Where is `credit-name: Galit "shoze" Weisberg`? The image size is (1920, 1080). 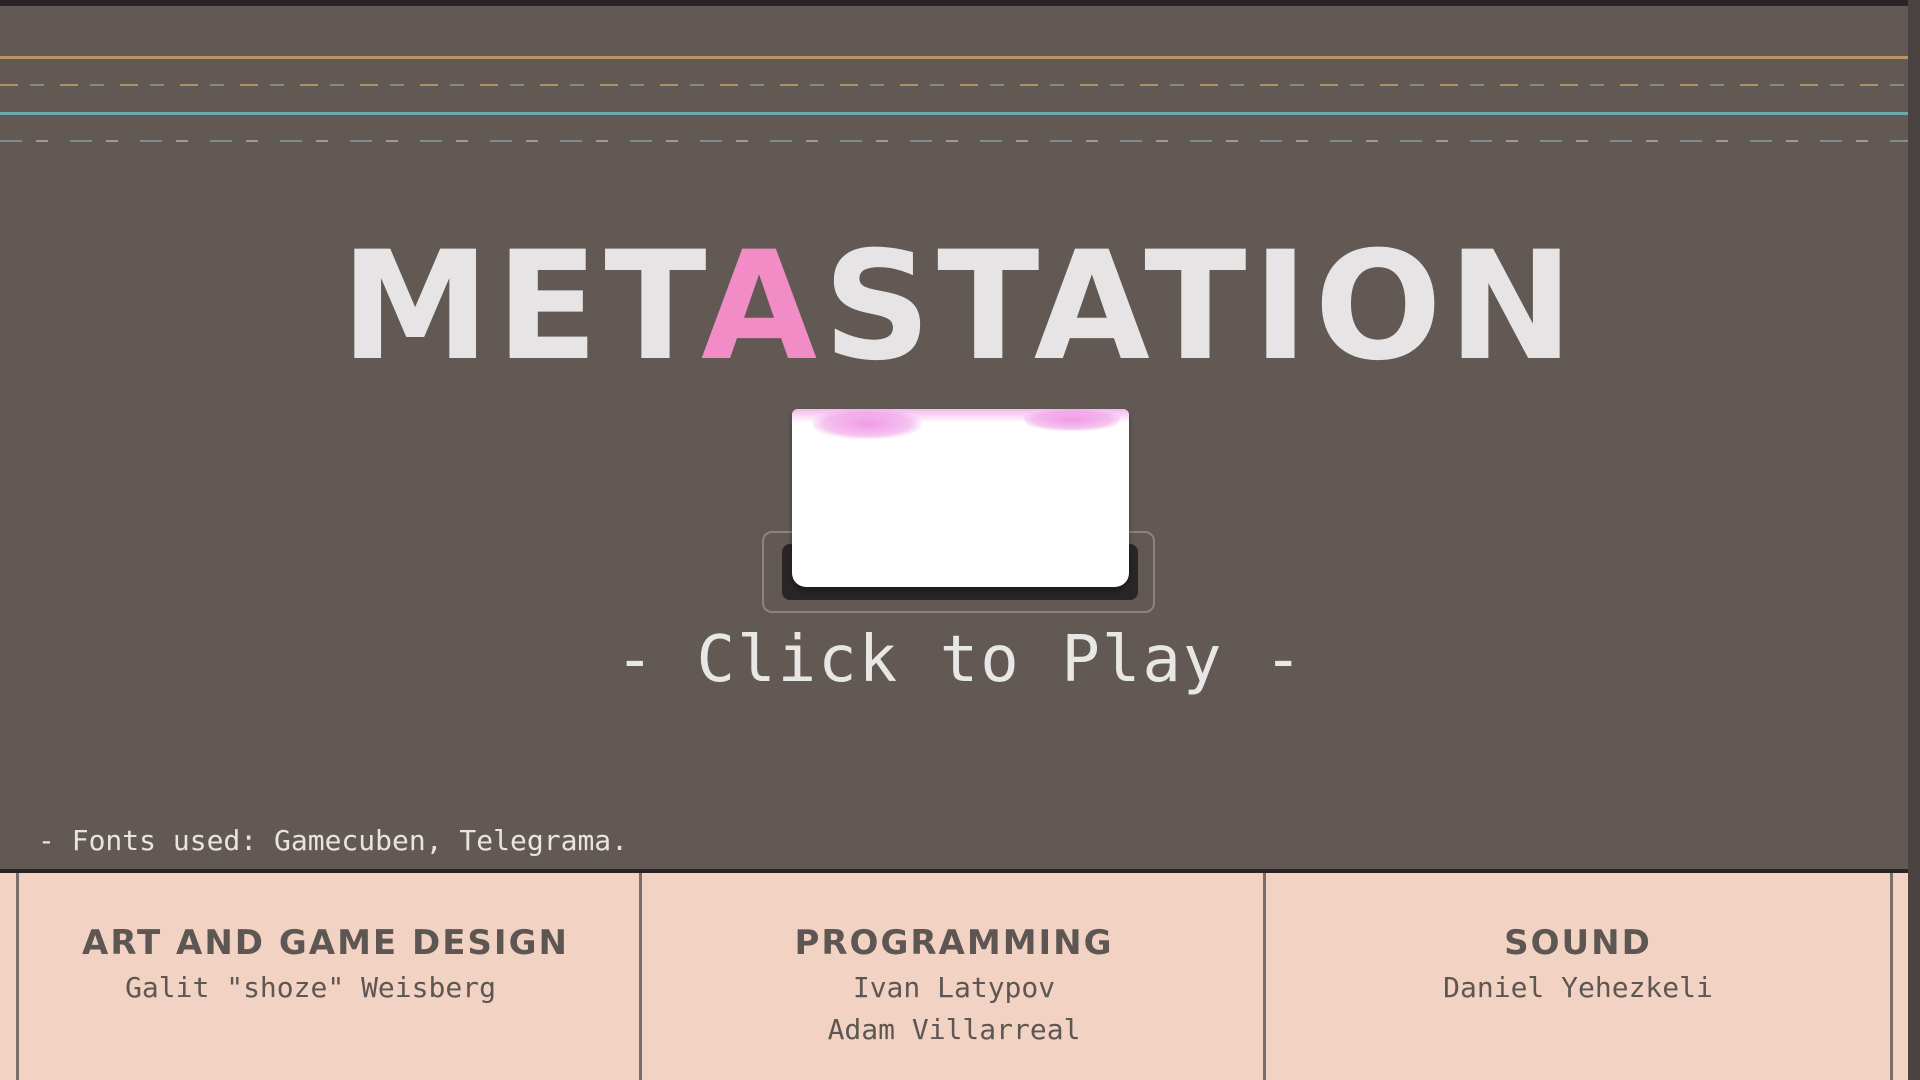 credit-name: Galit "shoze" Weisberg is located at coordinates (310, 987).